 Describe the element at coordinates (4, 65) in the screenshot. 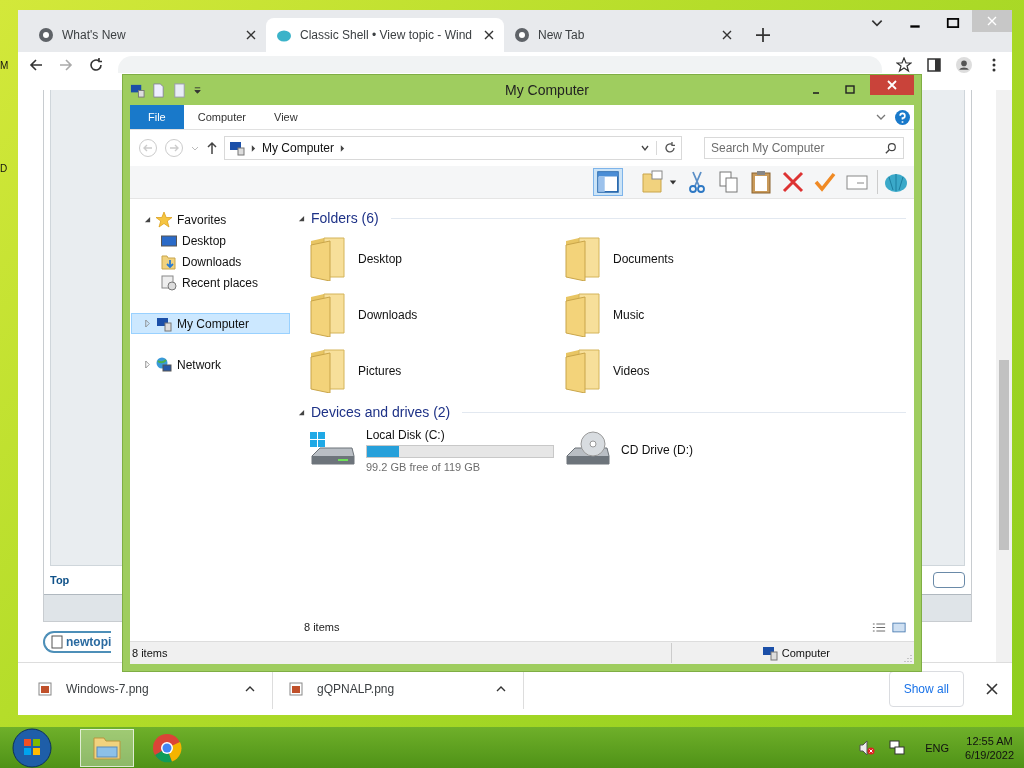

I see `desktop-icon-label: M` at that location.